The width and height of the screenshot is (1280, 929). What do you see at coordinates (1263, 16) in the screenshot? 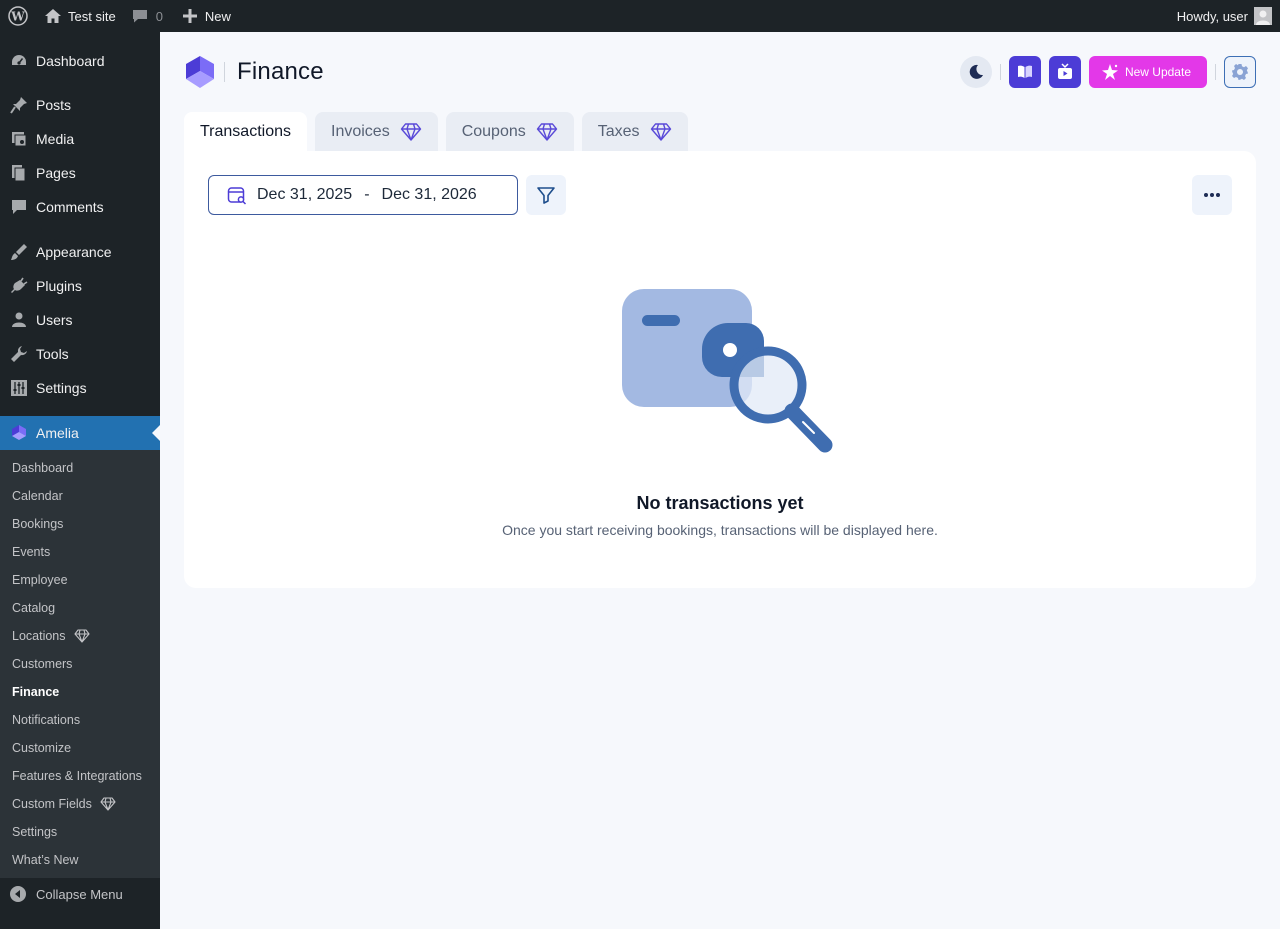
I see `avatar` at bounding box center [1263, 16].